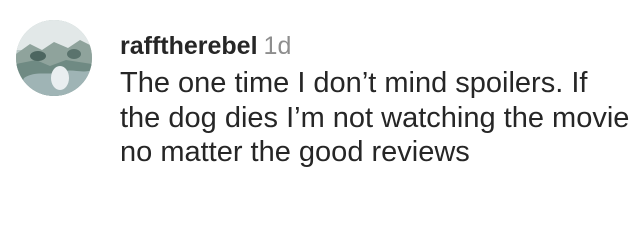 The image size is (634, 242). I want to click on avatar-photo-icon, so click(54, 58).